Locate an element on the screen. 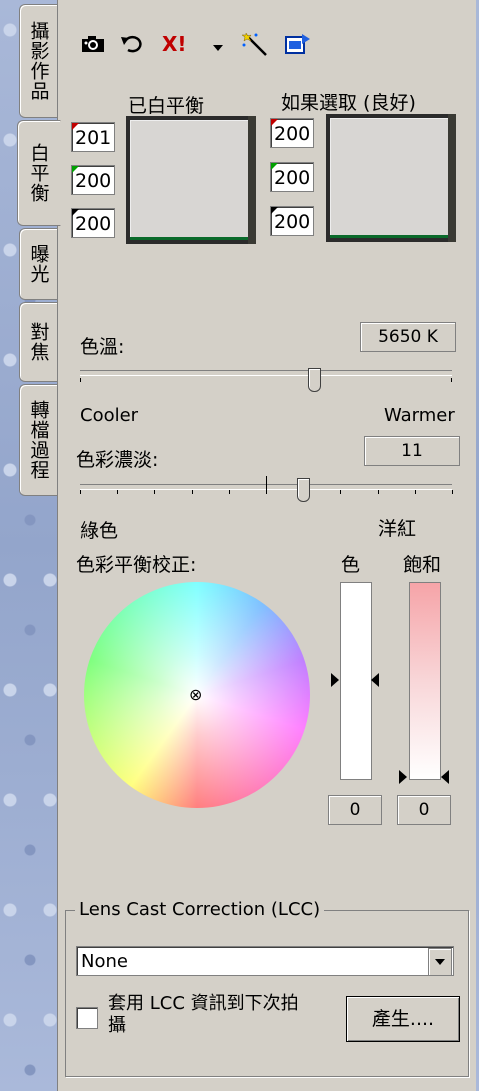  tab-label: 對焦 is located at coordinates (38, 342).